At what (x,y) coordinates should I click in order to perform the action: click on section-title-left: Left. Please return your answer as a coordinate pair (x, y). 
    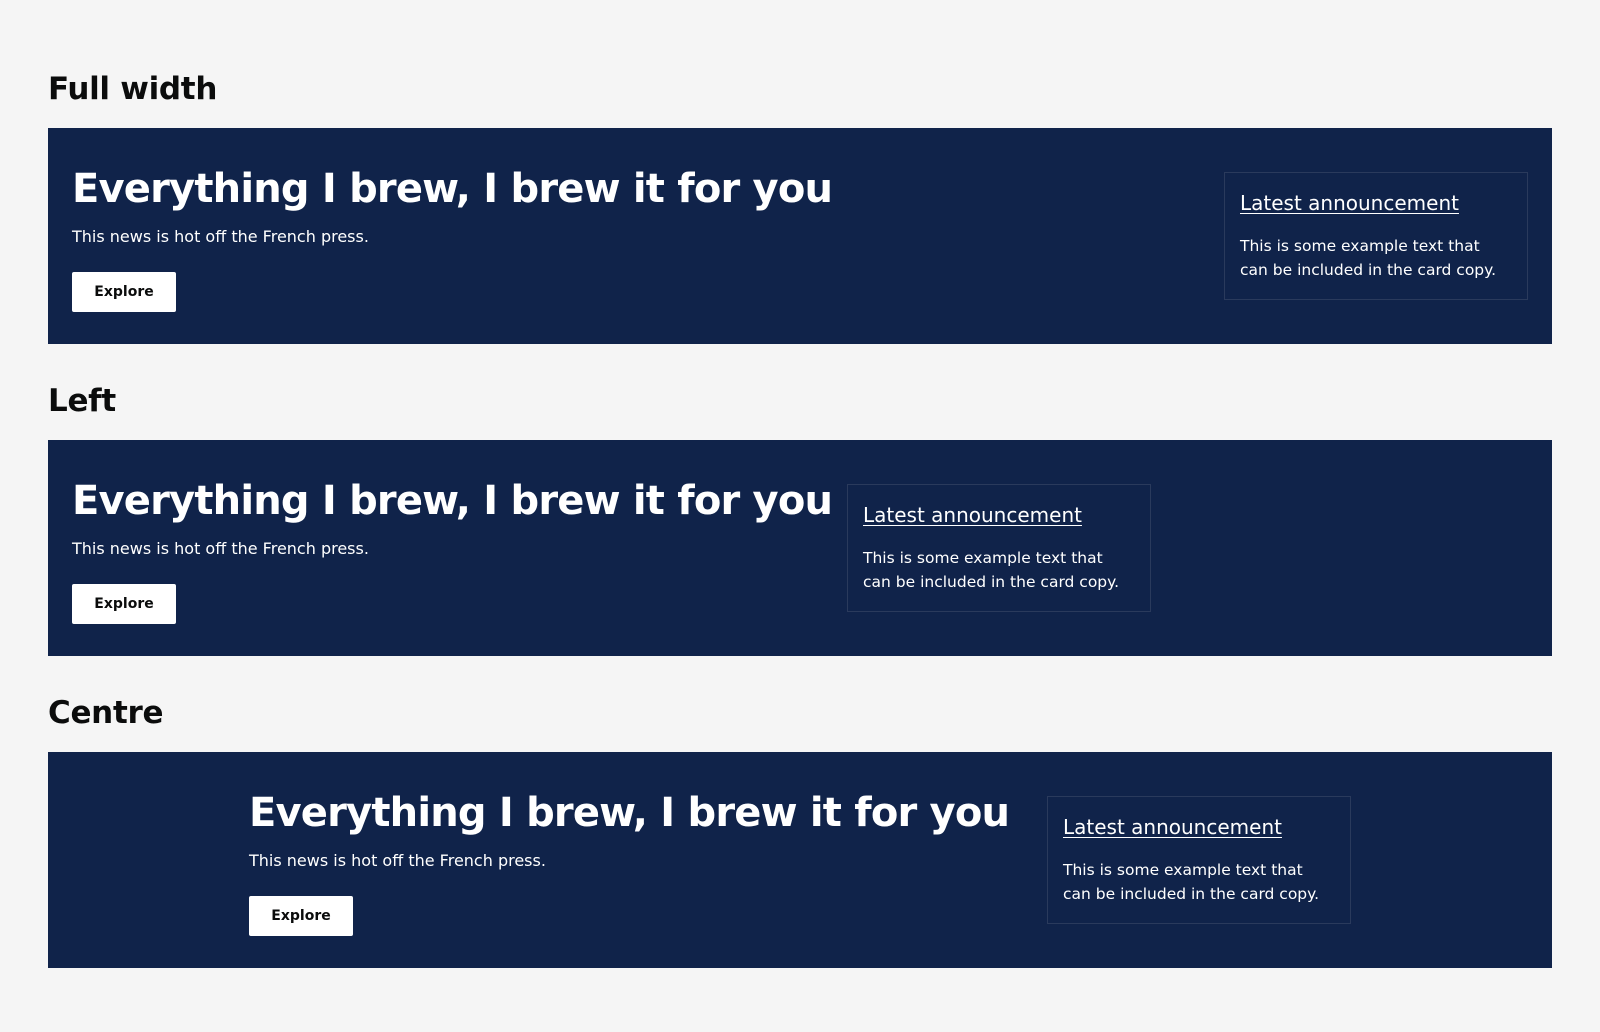
    Looking at the image, I should click on (82, 401).